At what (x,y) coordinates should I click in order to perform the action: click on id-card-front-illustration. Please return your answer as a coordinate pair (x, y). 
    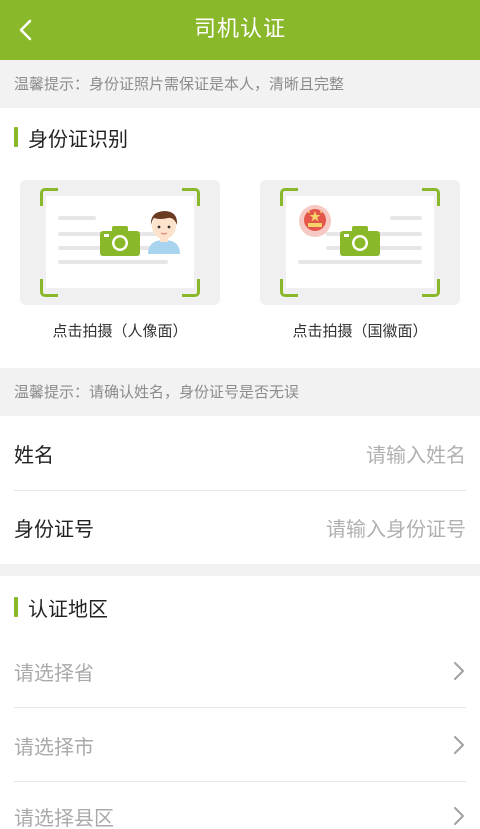
    Looking at the image, I should click on (120, 242).